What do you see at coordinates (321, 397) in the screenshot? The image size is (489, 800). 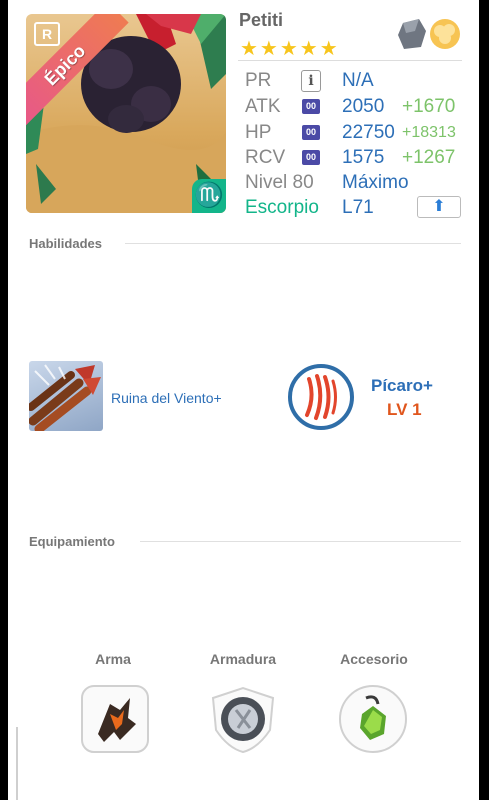 I see `claw-leader-skill-icon` at bounding box center [321, 397].